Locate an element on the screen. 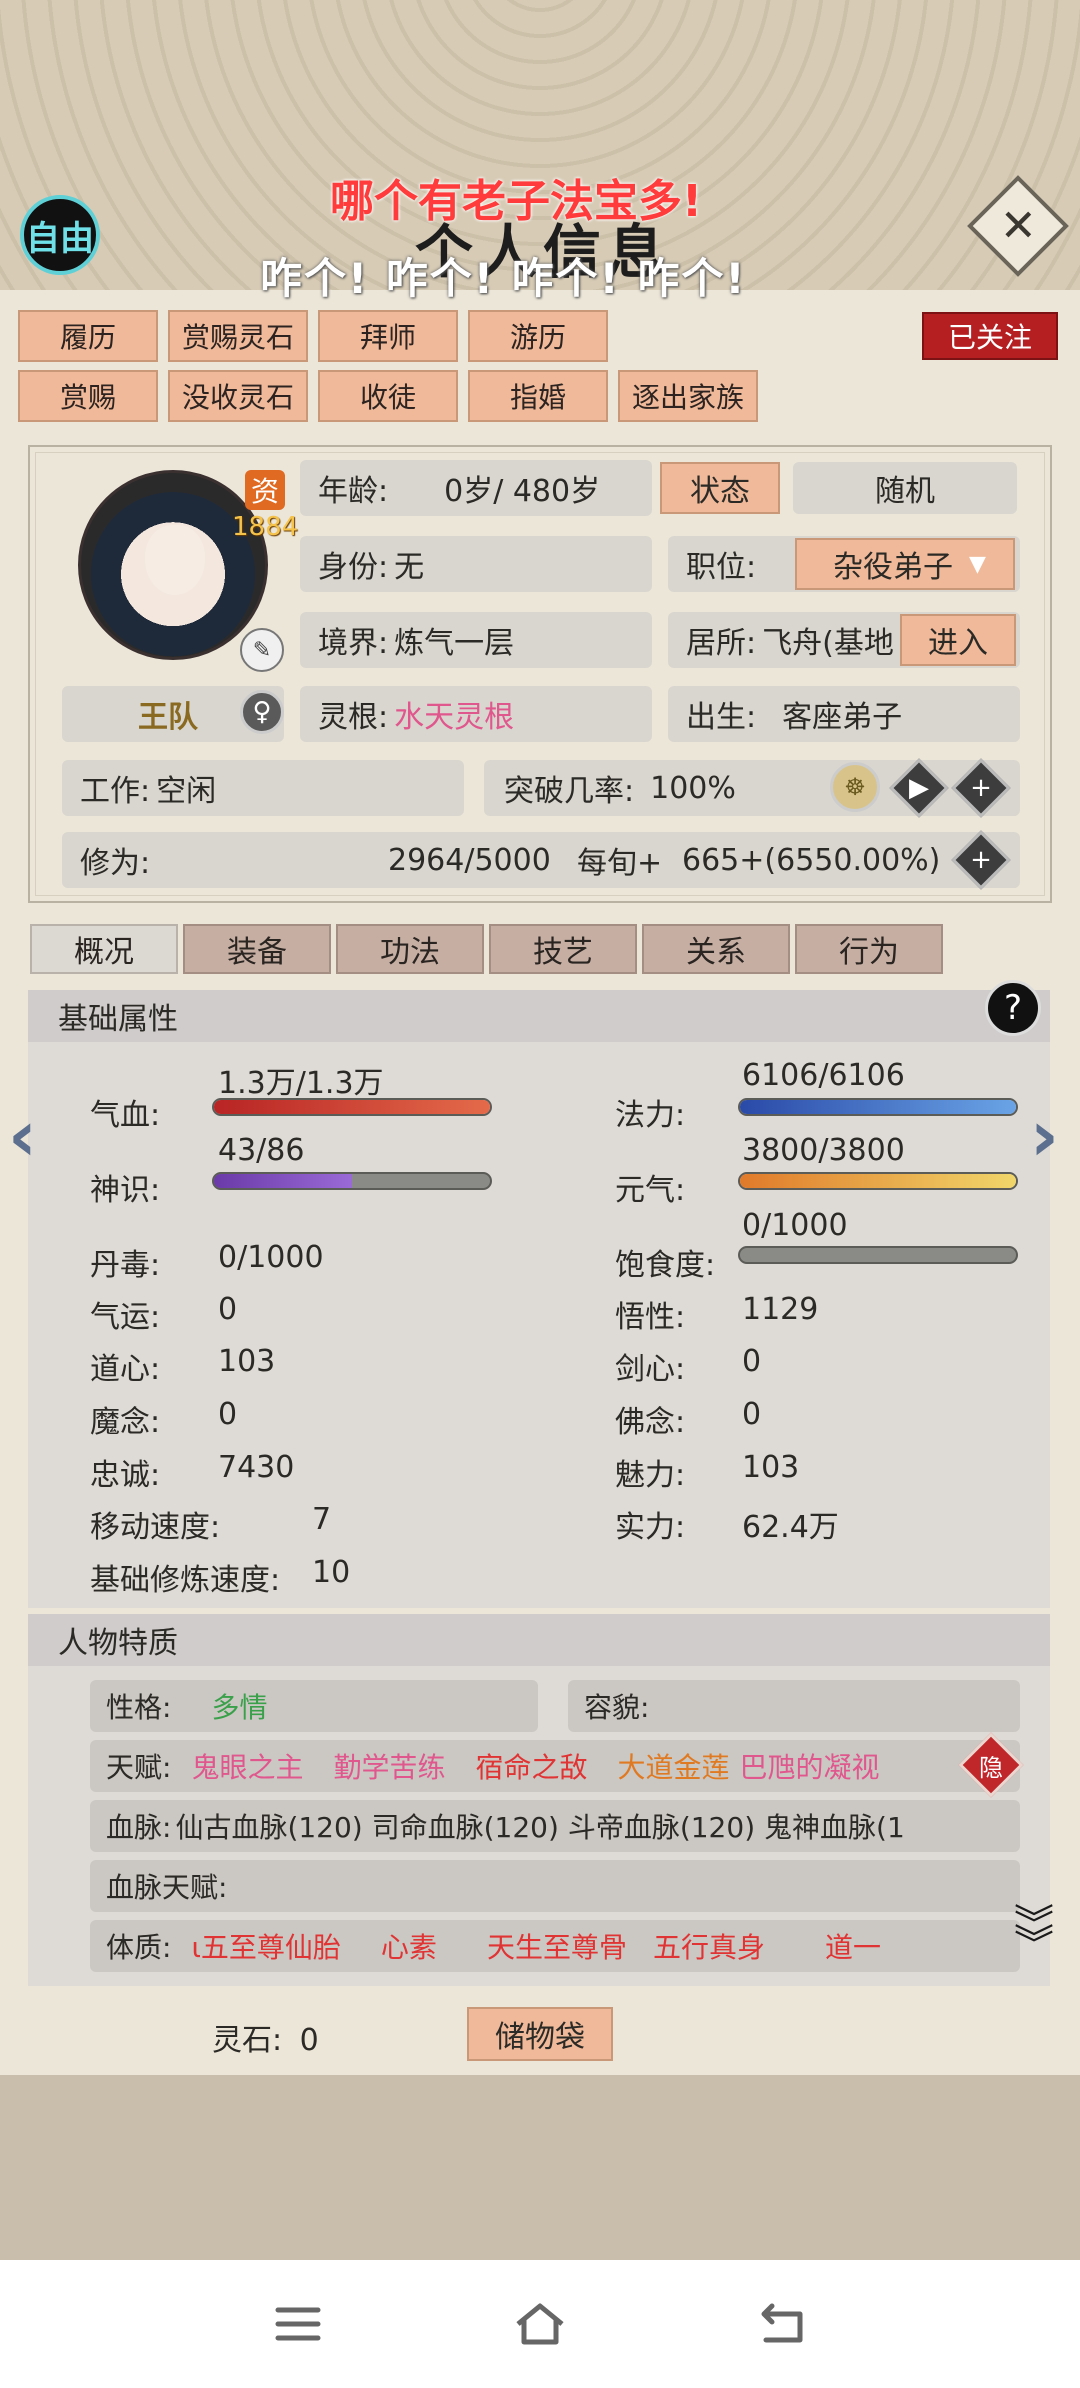 This screenshot has width=1080, height=2388. physique-item: 心素 is located at coordinates (409, 1946).